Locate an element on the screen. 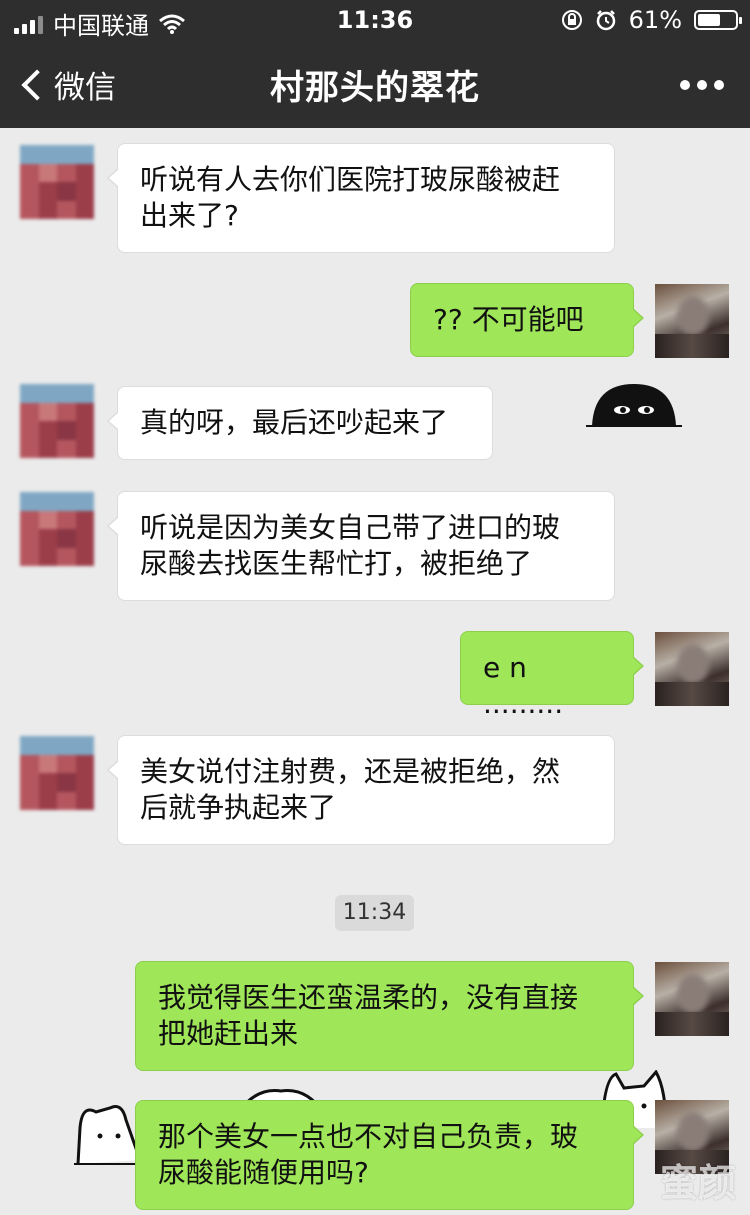  nav-bar: 微信 村那头的翠花 is located at coordinates (375, 84).